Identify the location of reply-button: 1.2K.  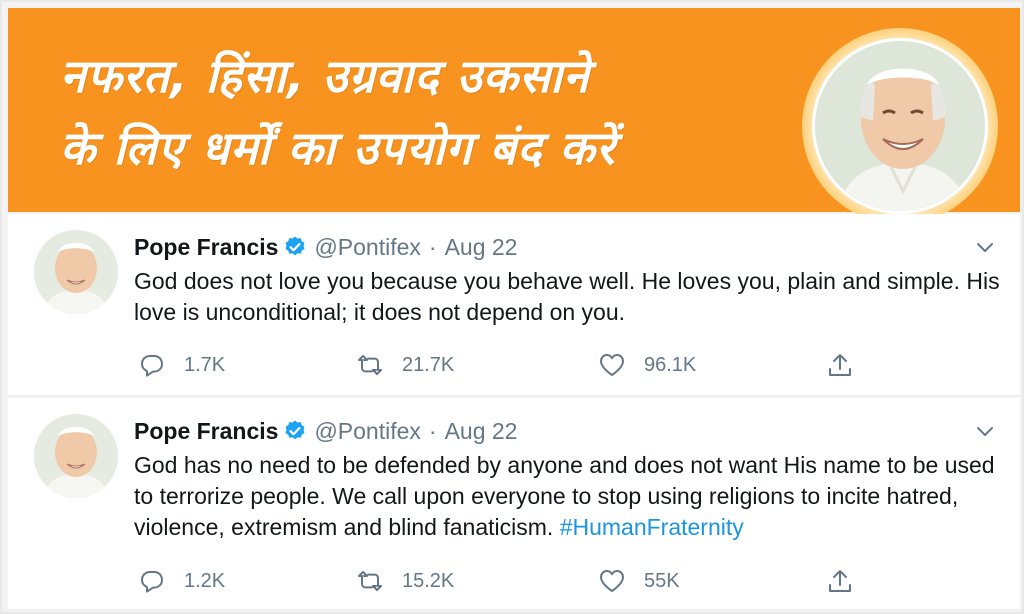
(181, 581).